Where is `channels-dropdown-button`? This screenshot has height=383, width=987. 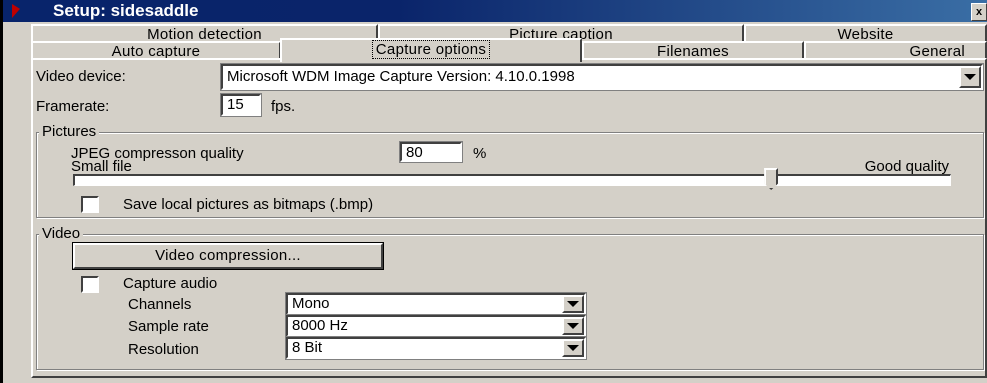
channels-dropdown-button is located at coordinates (573, 304).